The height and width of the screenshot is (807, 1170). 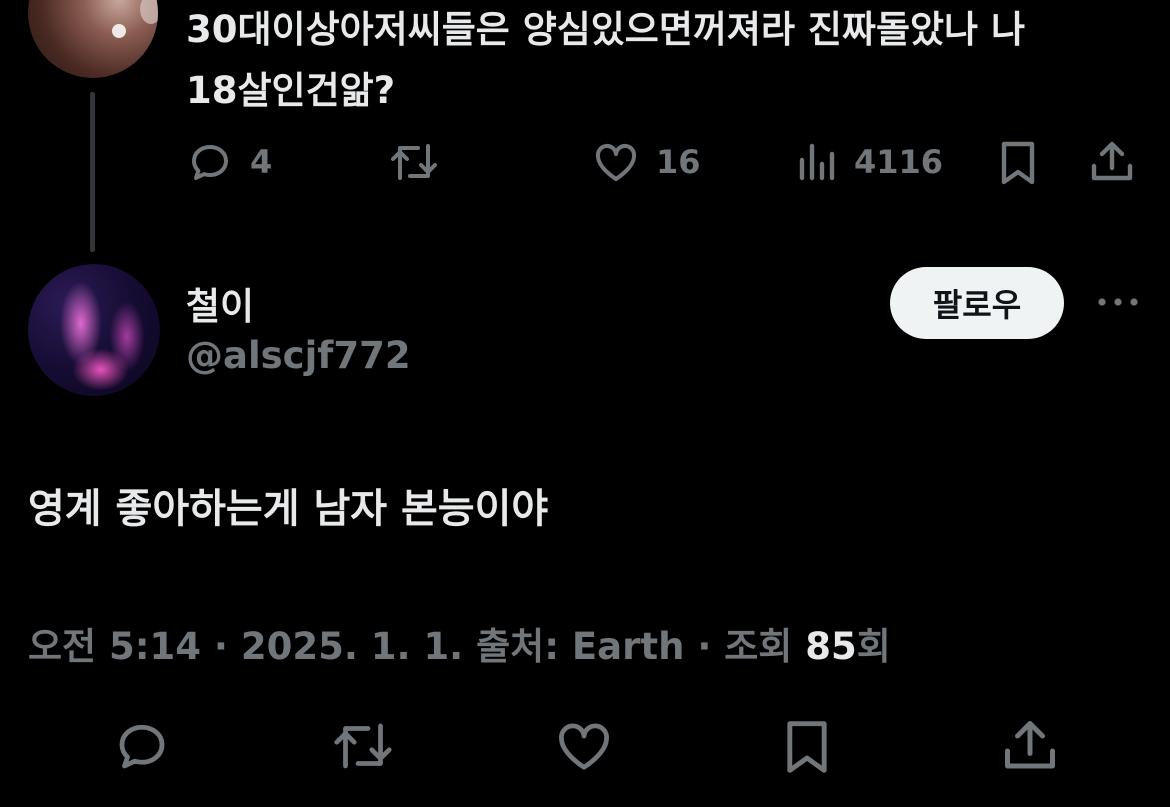 I want to click on share-button, so click(x=1030, y=748).